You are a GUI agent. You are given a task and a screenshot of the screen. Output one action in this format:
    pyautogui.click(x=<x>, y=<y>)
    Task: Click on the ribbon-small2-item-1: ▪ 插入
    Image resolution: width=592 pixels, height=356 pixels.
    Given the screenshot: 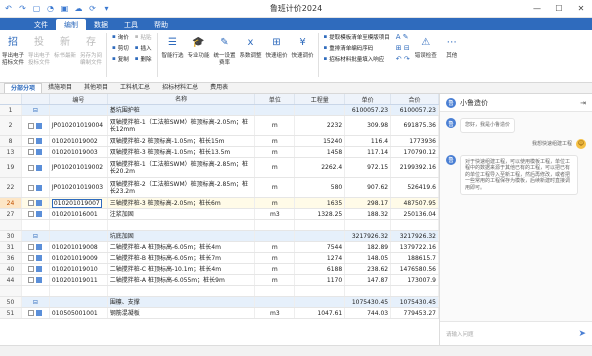 What is the action you would take?
    pyautogui.click(x=143, y=48)
    